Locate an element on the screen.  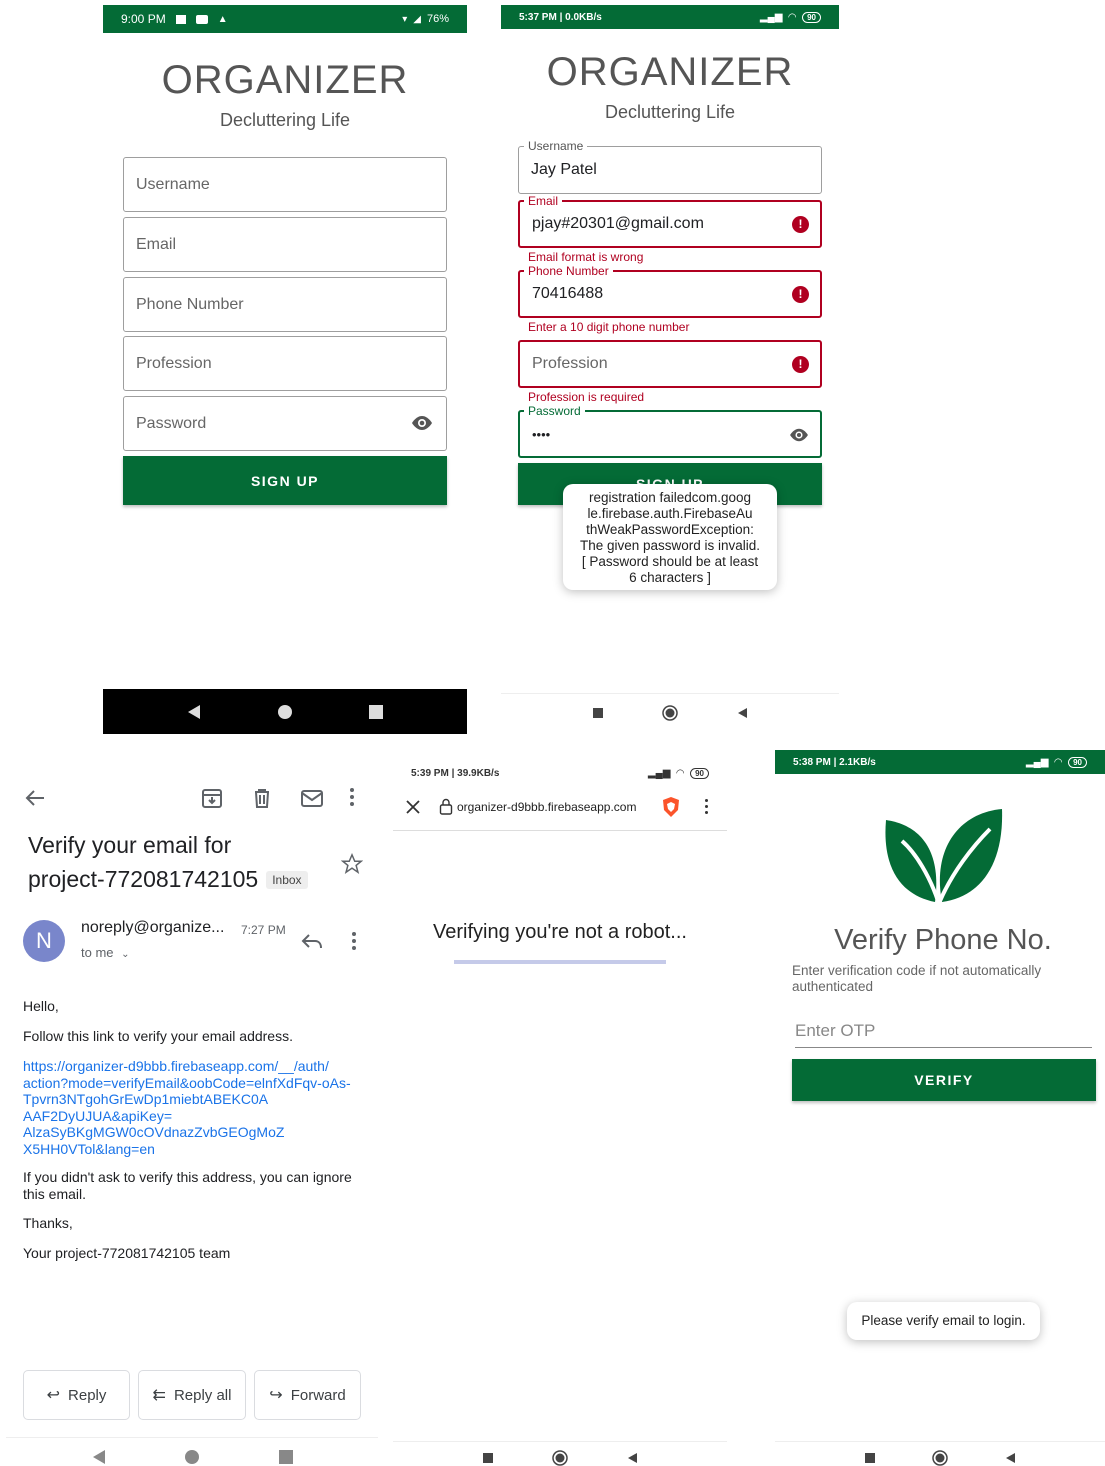
close-icon is located at coordinates (413, 807).